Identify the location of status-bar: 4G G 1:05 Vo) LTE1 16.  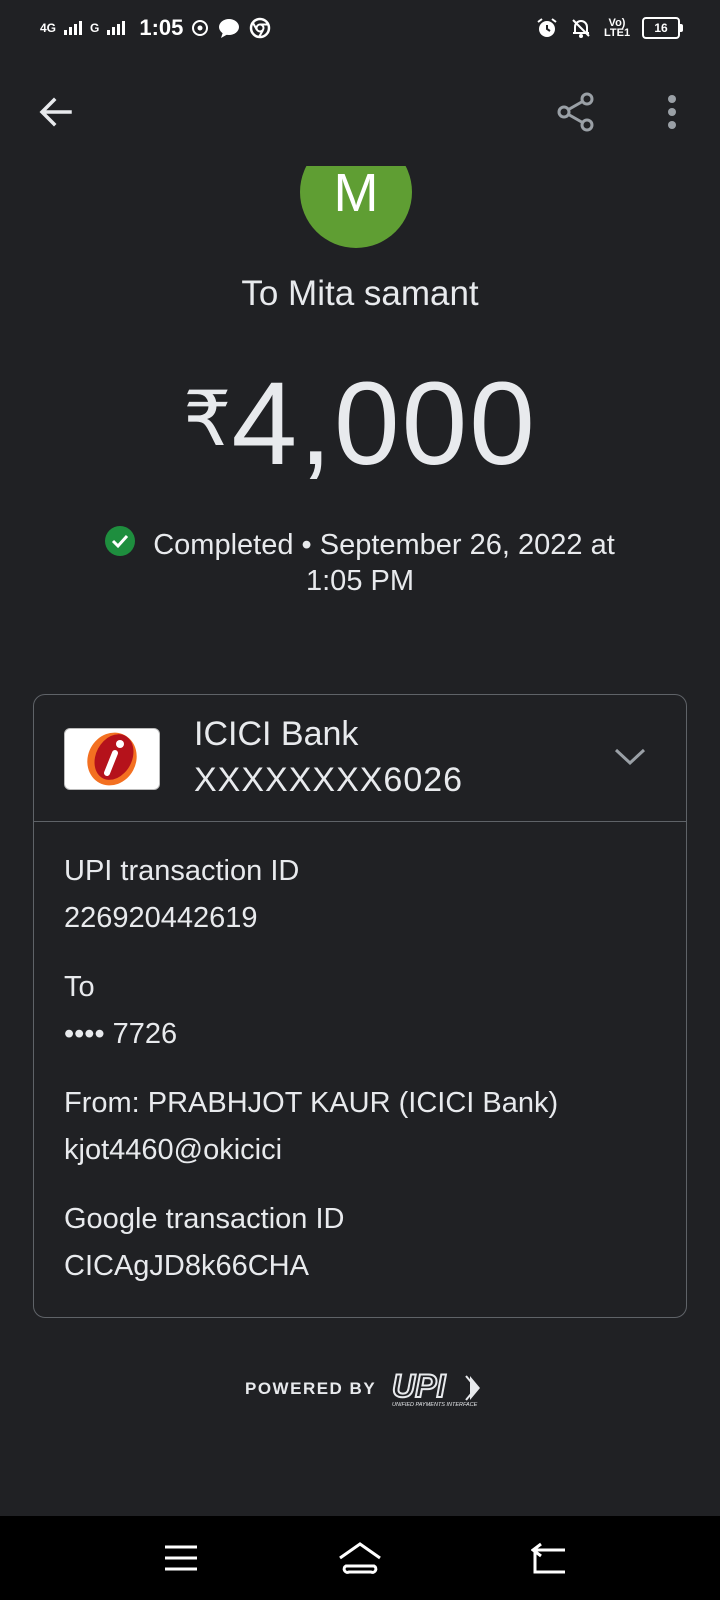
(360, 28).